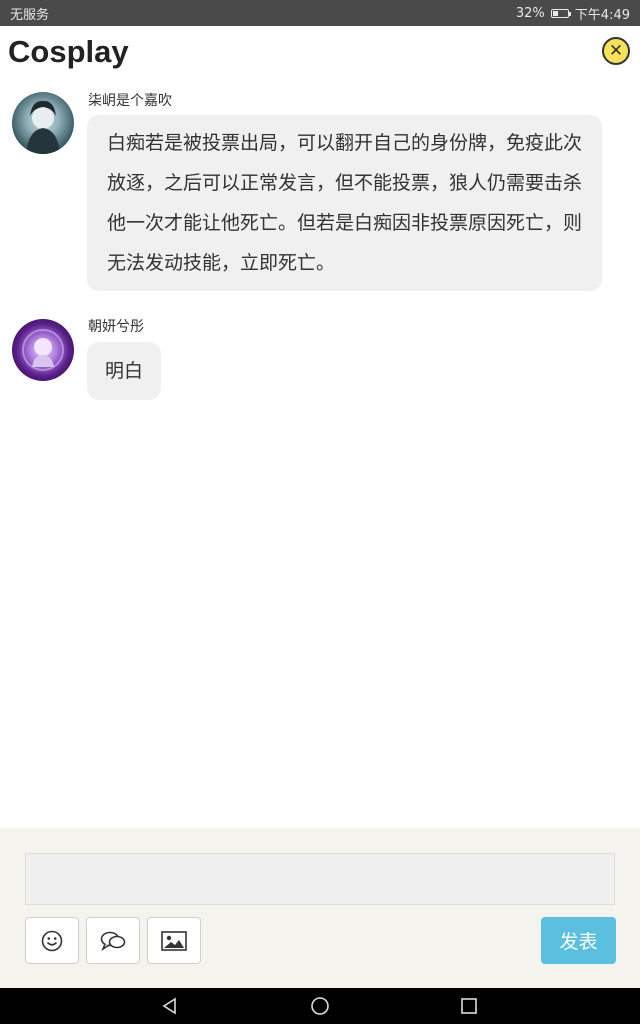  I want to click on carrier-label: 无服务, so click(30, 15).